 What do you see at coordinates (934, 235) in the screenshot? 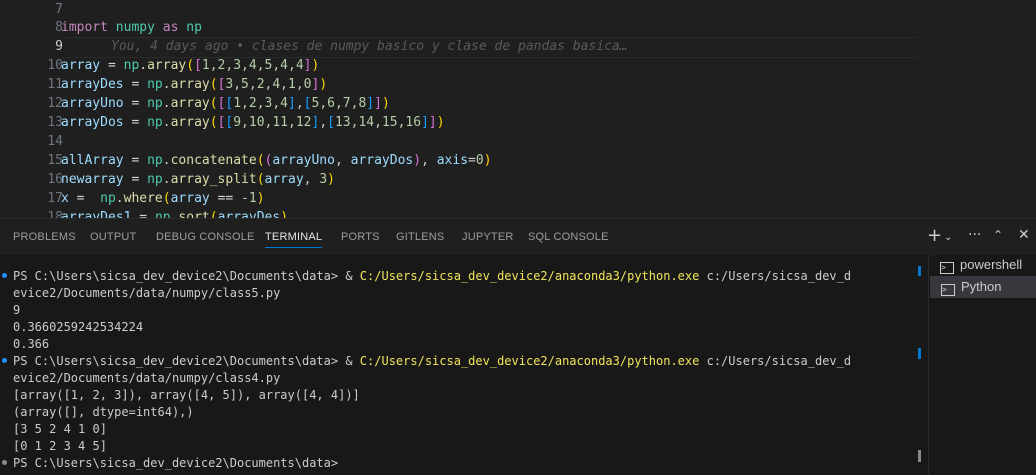
I see `new-terminal-icon: +` at bounding box center [934, 235].